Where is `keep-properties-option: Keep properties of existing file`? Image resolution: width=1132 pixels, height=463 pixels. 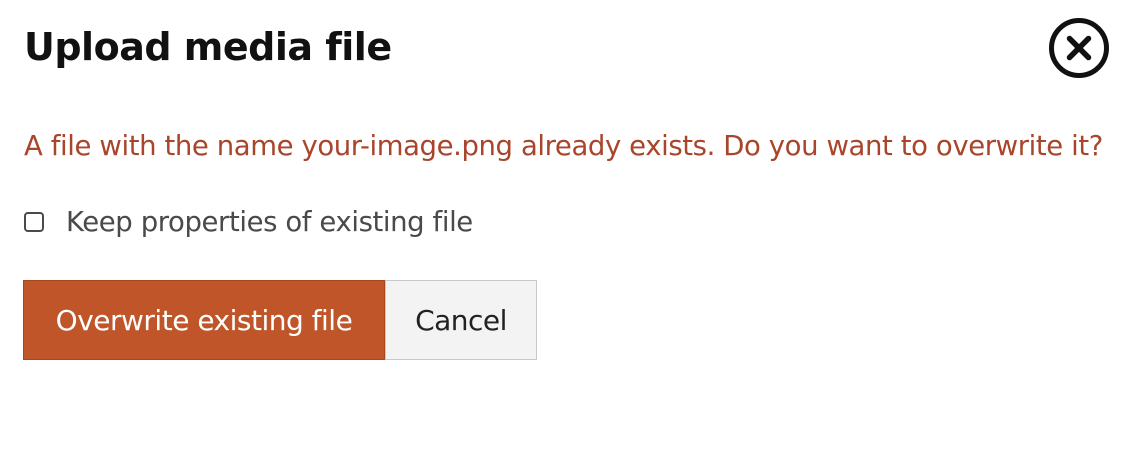
keep-properties-option: Keep properties of existing file is located at coordinates (248, 222).